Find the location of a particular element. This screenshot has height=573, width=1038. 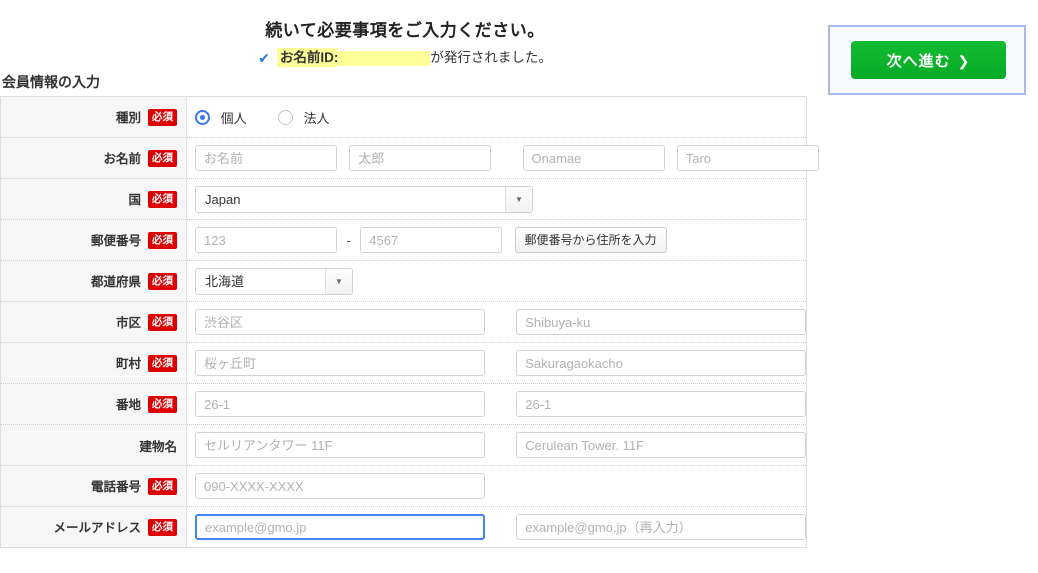

row-label-city: 市区 必須 is located at coordinates (93, 322).